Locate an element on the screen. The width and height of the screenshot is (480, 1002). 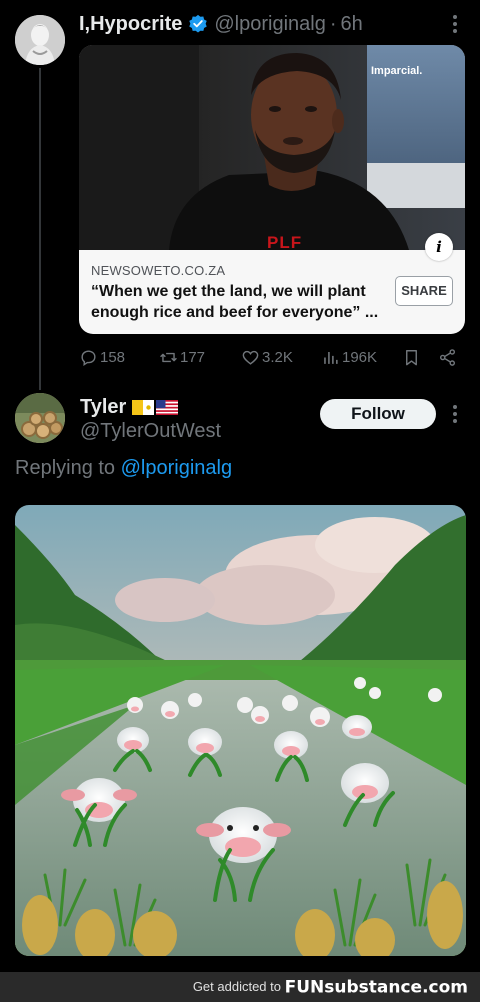
tweet-header: I,Hypocrite @lporiginalg · 6h is located at coordinates (221, 24).